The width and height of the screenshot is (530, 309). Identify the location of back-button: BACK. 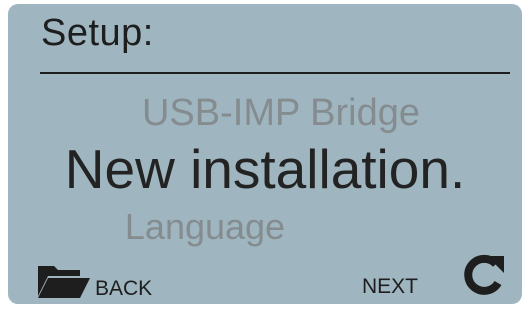
(106, 278).